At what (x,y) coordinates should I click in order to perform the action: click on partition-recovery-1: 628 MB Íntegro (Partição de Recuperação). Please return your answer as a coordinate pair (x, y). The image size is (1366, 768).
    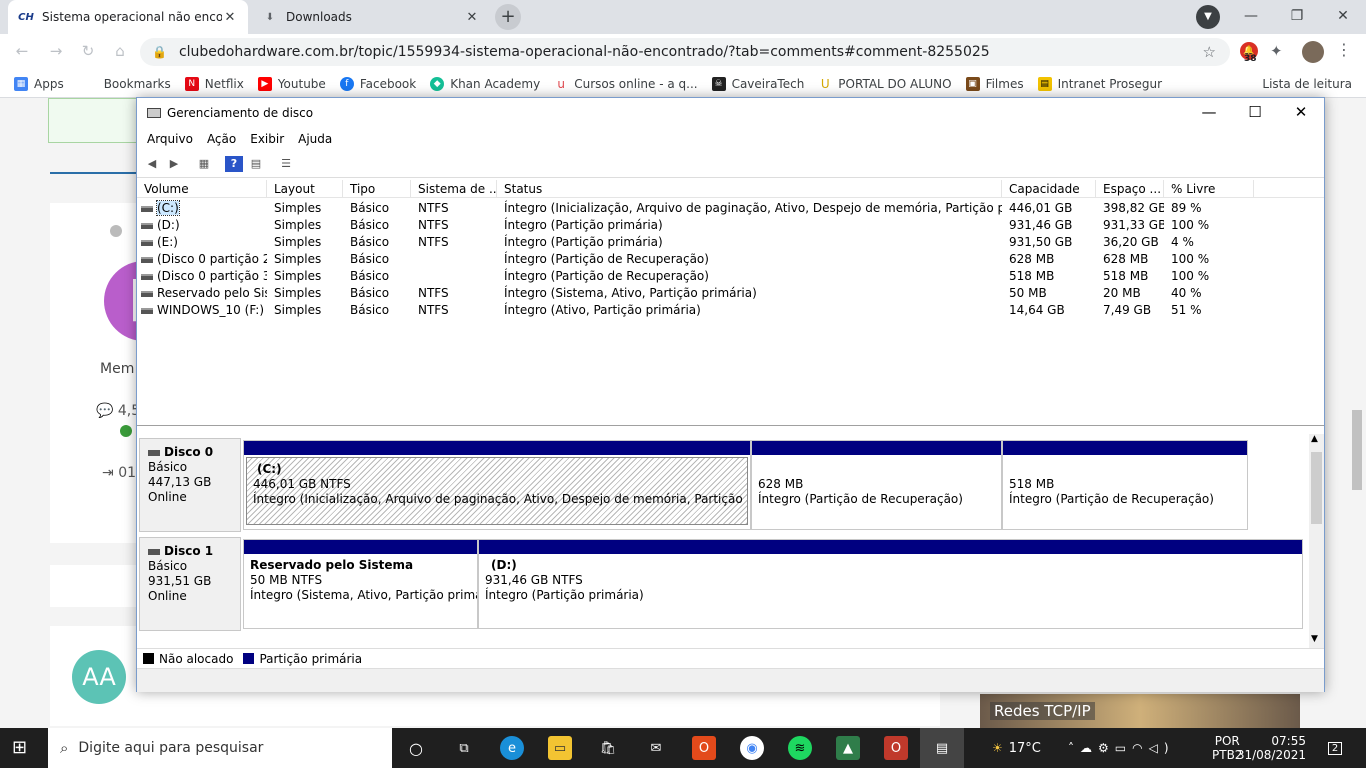
    Looking at the image, I should click on (876, 485).